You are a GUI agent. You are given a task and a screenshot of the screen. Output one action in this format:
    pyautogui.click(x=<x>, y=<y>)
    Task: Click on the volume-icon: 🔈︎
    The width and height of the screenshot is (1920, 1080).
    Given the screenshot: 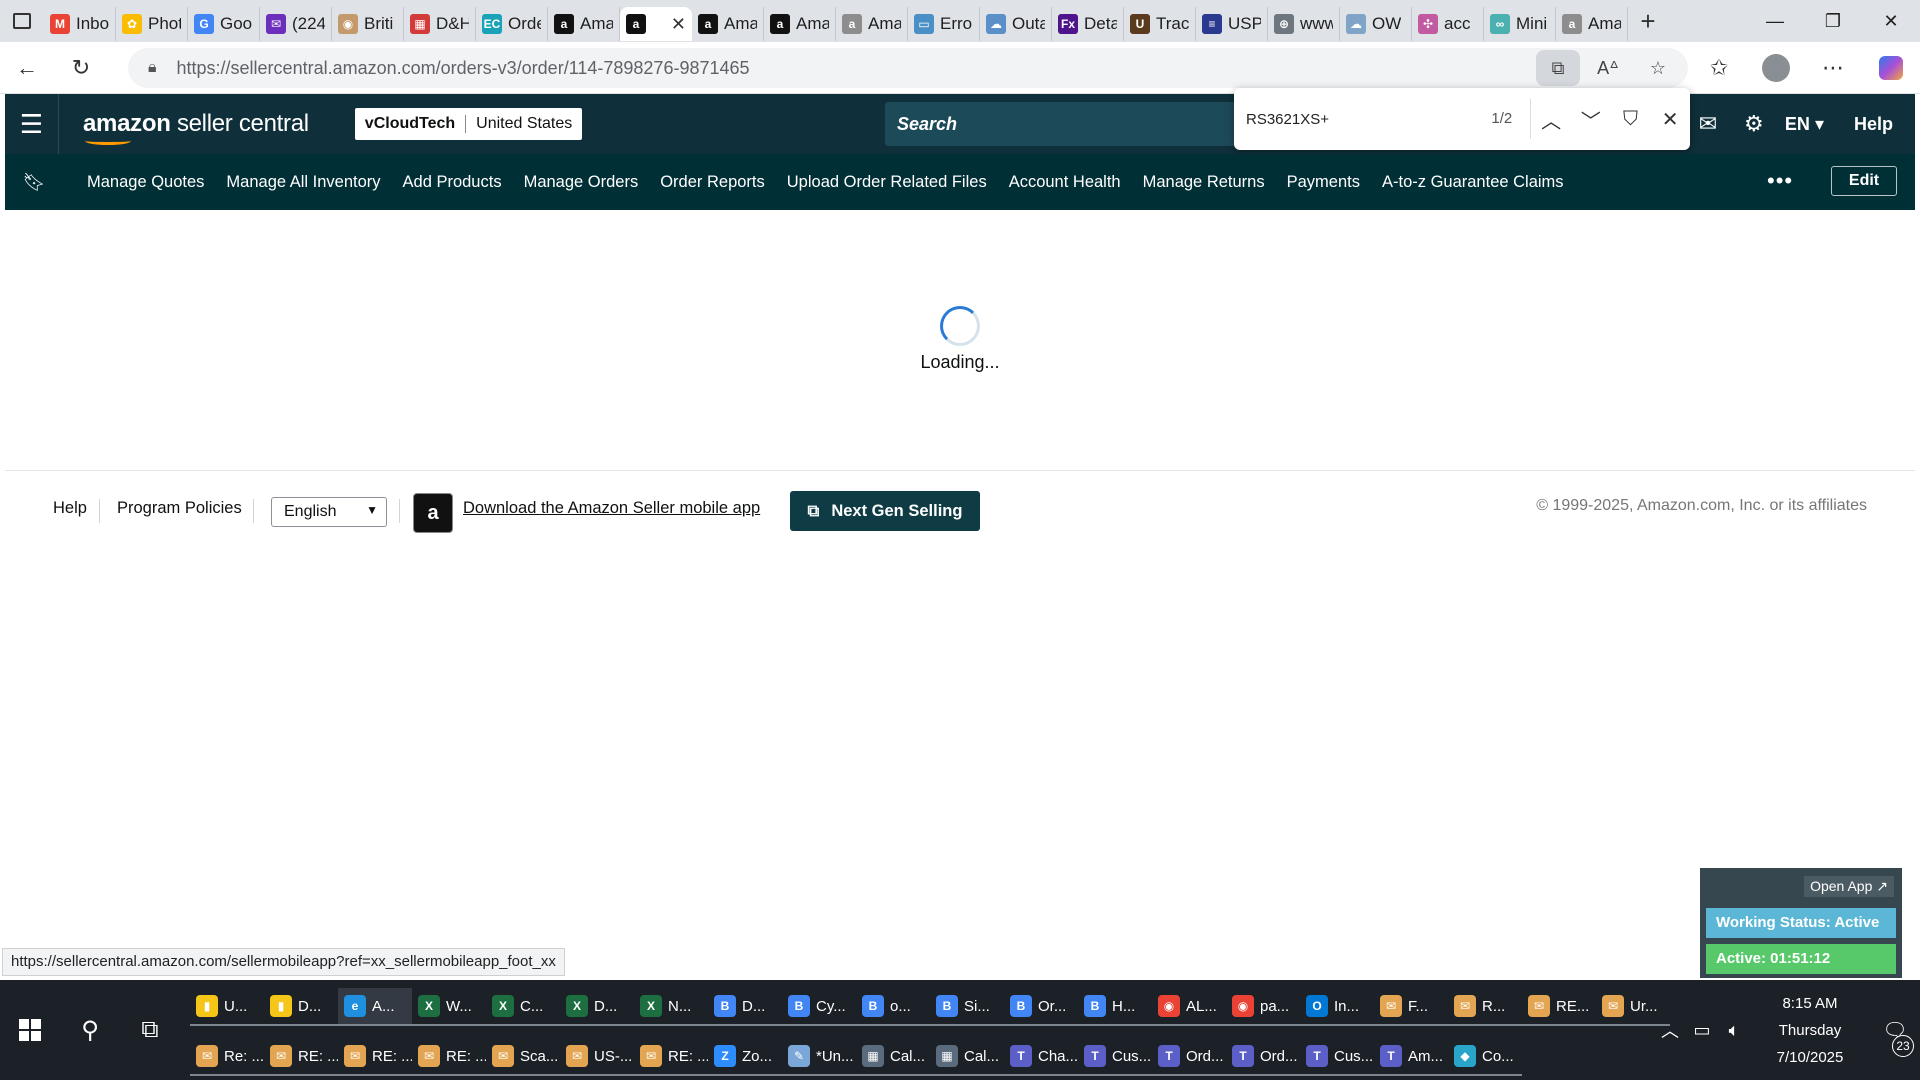 What is the action you would take?
    pyautogui.click(x=1734, y=1030)
    